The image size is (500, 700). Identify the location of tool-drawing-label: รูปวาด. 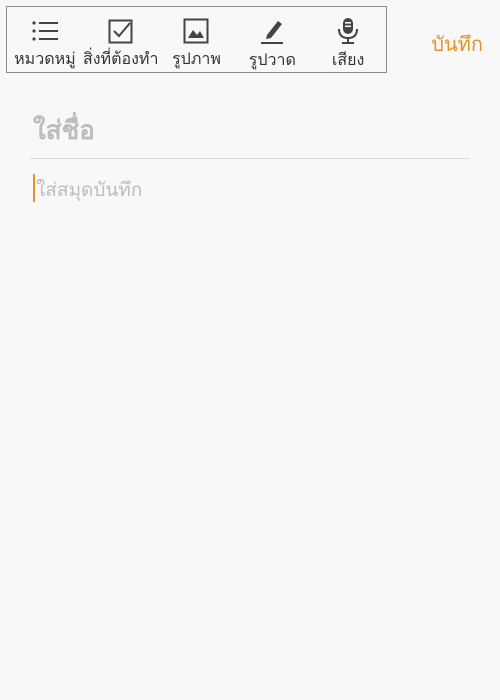
(272, 59).